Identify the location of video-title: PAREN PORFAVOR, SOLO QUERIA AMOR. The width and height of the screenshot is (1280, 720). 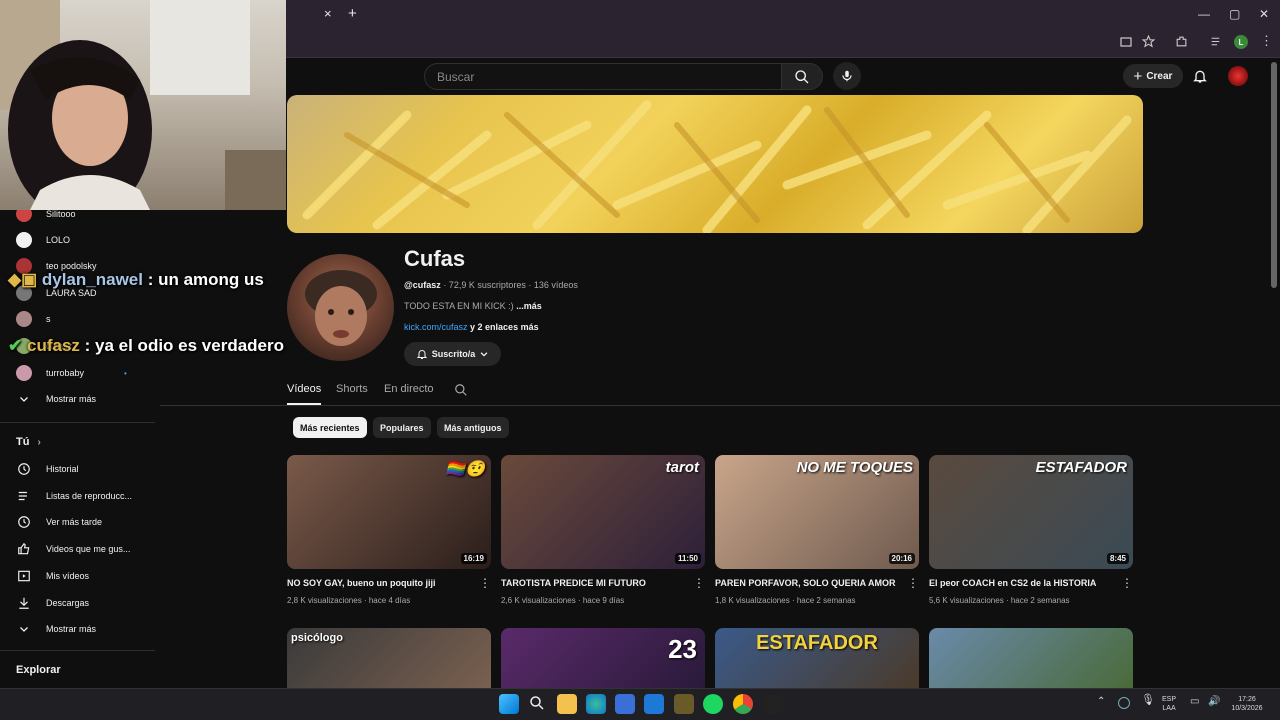
(807, 583).